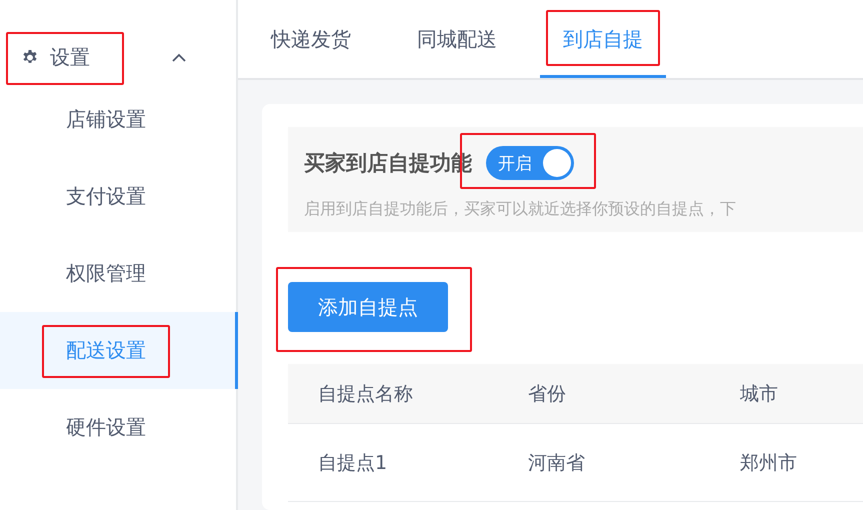 The height and width of the screenshot is (510, 863). What do you see at coordinates (457, 39) in the screenshot?
I see `tab: 同城配送` at bounding box center [457, 39].